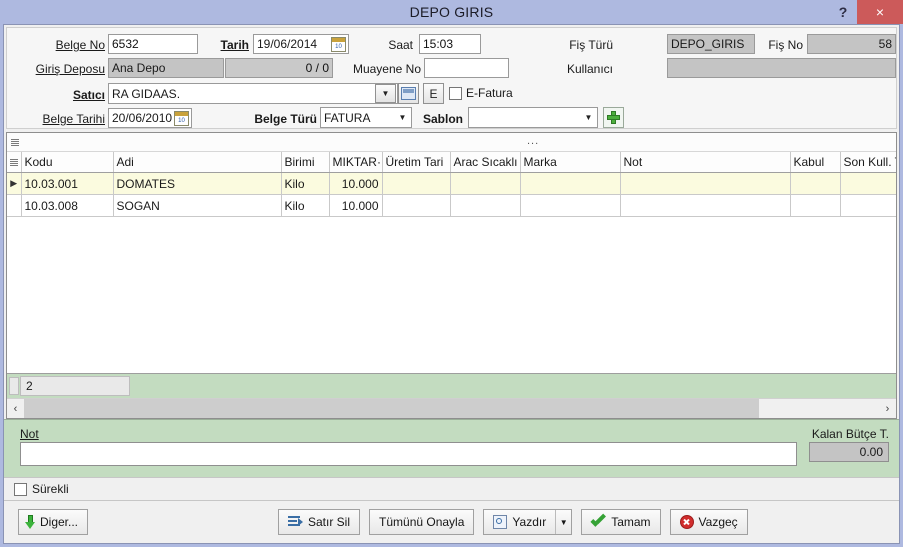 The image size is (903, 547). I want to click on check-icon, so click(598, 522).